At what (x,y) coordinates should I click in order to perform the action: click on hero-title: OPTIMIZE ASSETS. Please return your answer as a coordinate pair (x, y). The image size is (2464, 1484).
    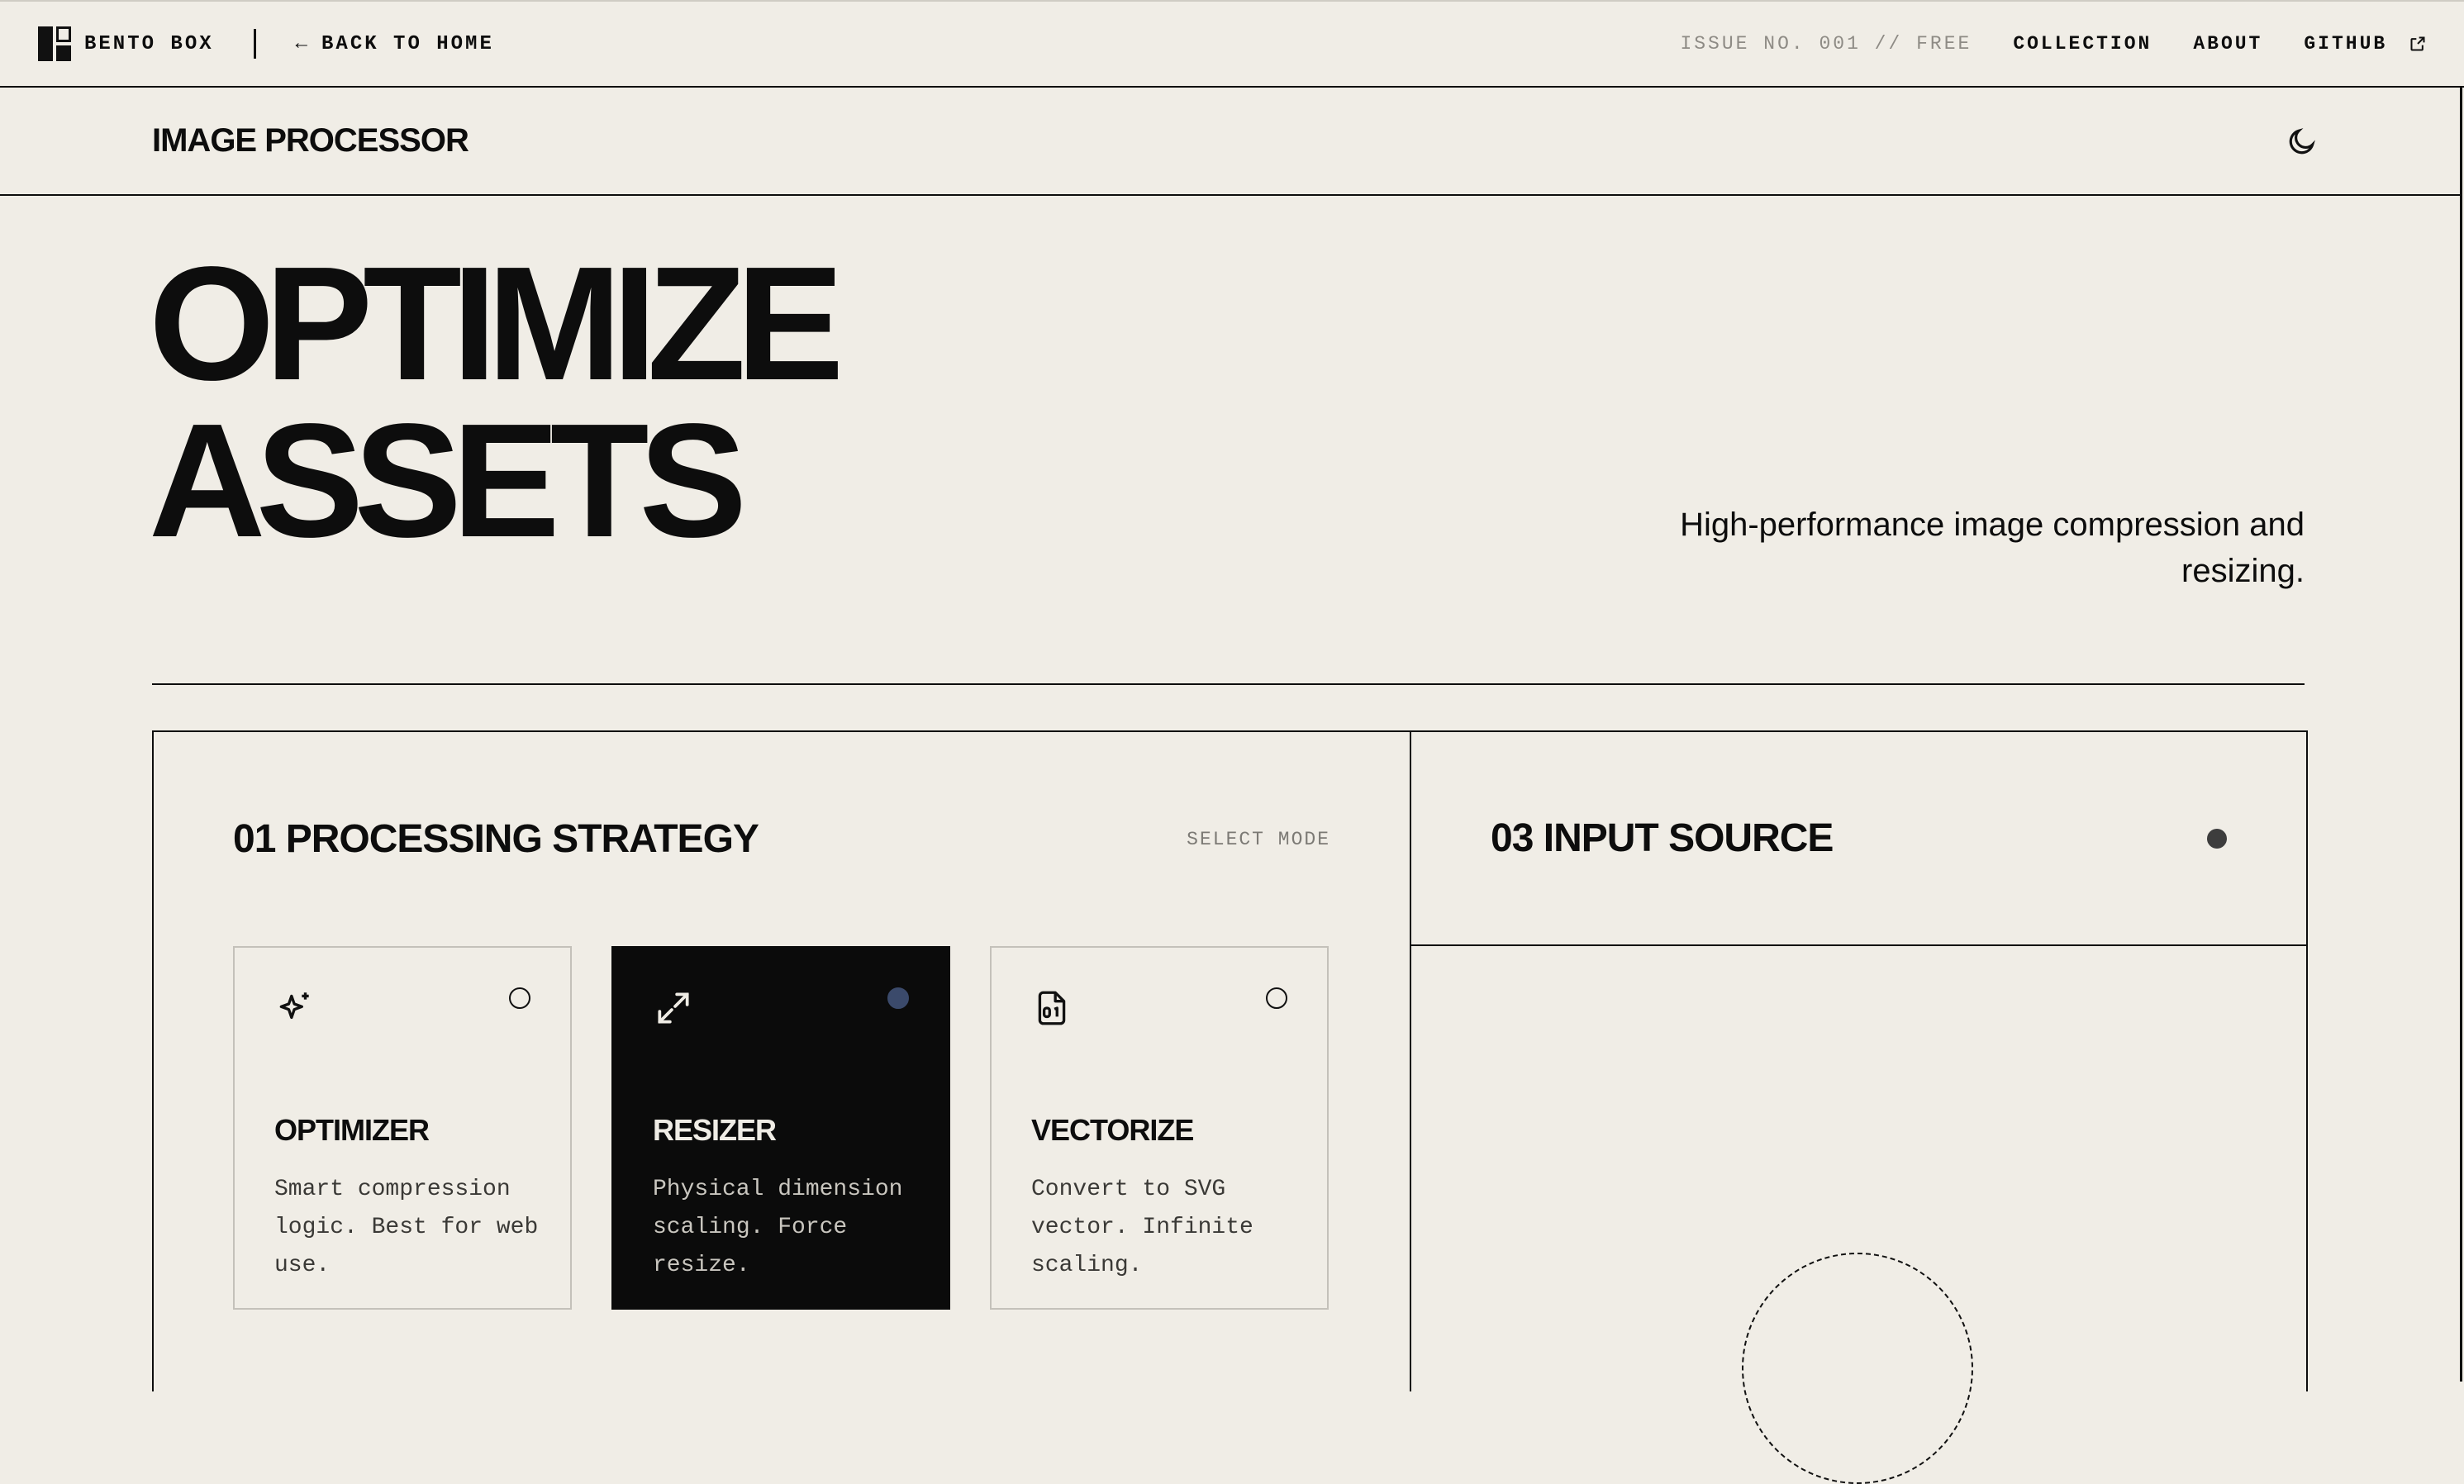
    Looking at the image, I should click on (496, 402).